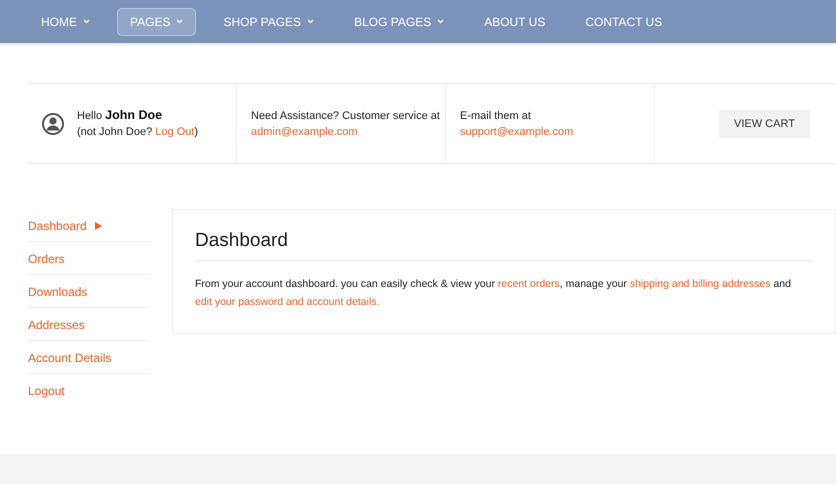 This screenshot has width=836, height=484. I want to click on nav-link: ABOUT US, so click(514, 22).